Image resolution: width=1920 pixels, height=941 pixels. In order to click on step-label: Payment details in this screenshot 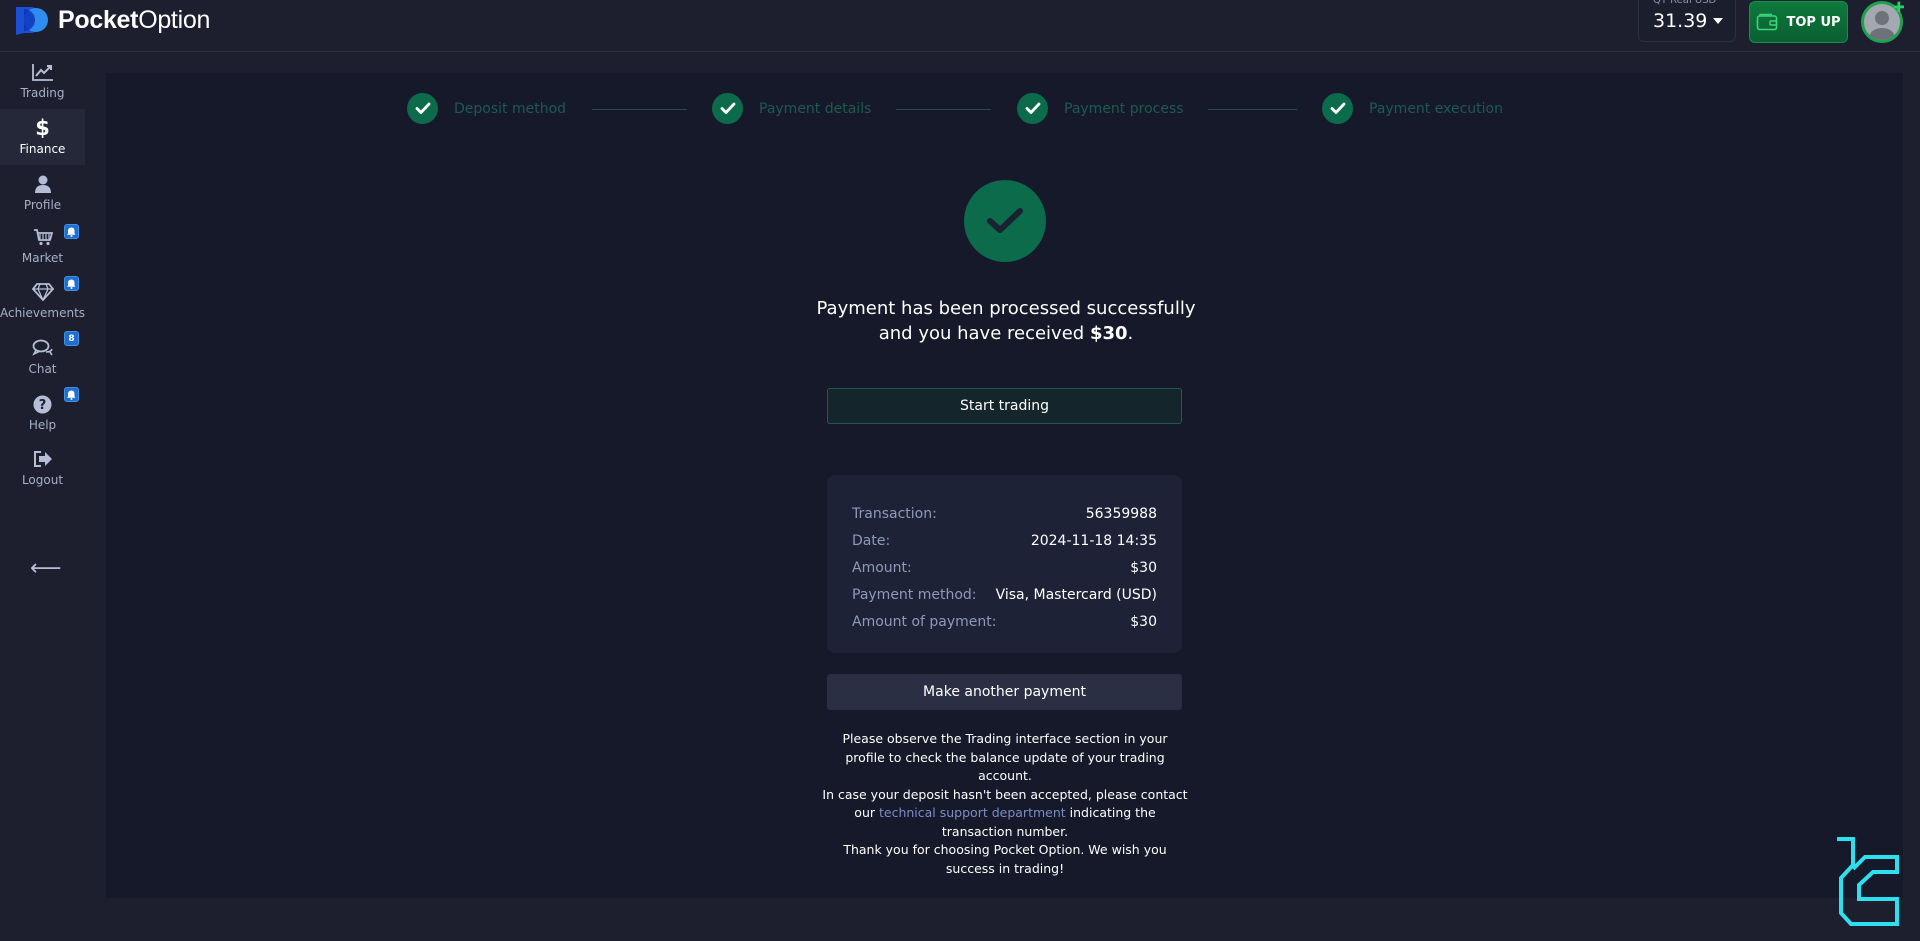, I will do `click(815, 108)`.